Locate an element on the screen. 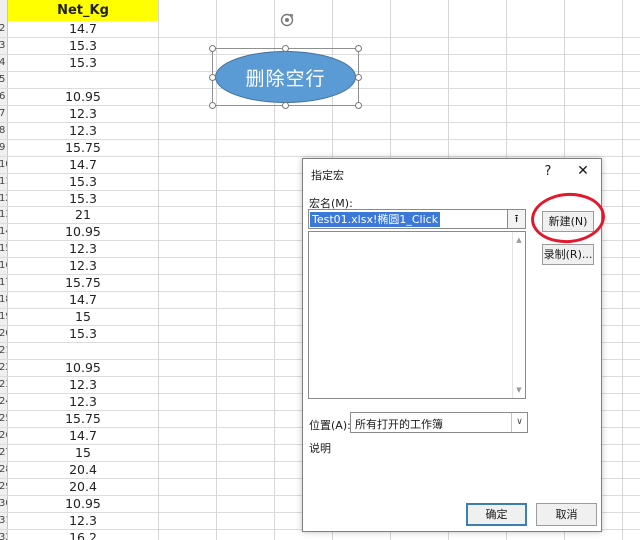 The height and width of the screenshot is (540, 640). row-number: 28 is located at coordinates (3, 470).